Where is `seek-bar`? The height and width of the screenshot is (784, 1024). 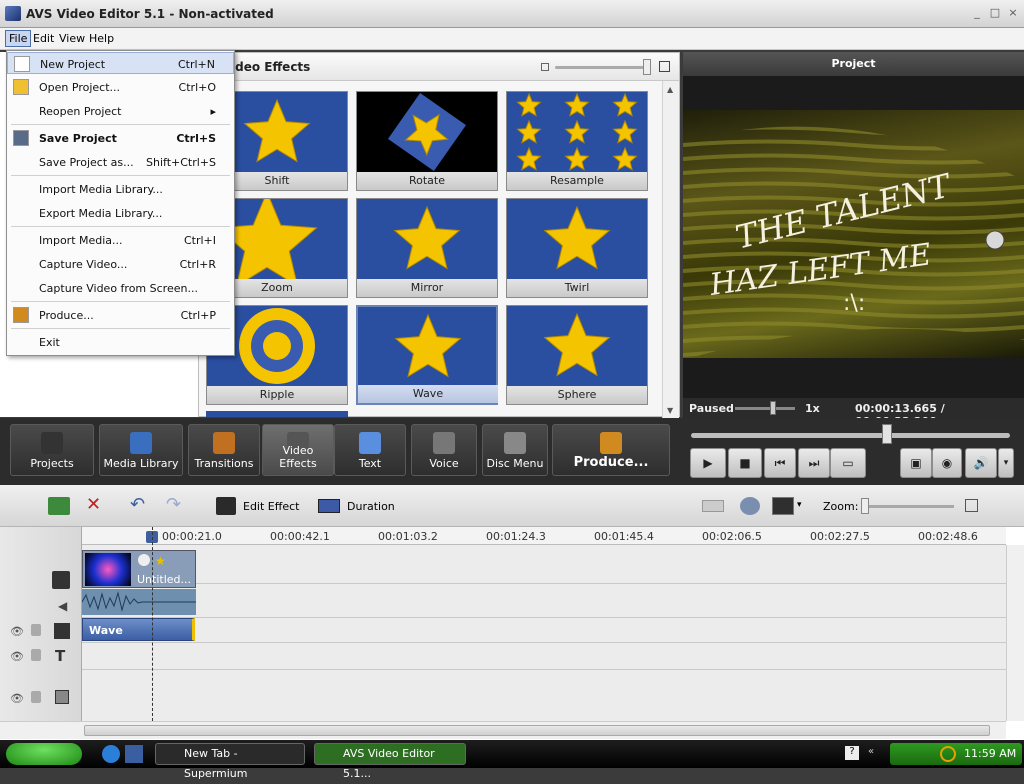
seek-bar is located at coordinates (850, 435).